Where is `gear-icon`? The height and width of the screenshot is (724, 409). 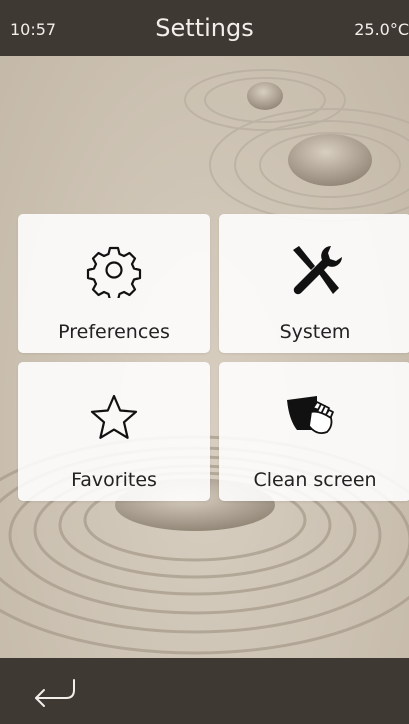 gear-icon is located at coordinates (114, 270).